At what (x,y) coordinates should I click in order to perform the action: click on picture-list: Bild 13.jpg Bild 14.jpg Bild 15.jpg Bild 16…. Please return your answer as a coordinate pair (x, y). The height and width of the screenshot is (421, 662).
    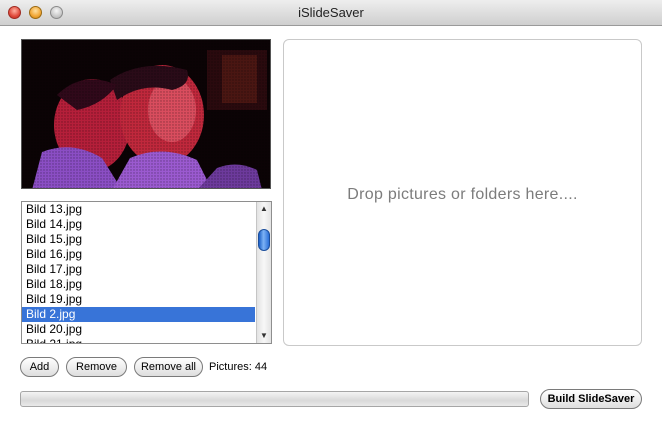
    Looking at the image, I should click on (146, 272).